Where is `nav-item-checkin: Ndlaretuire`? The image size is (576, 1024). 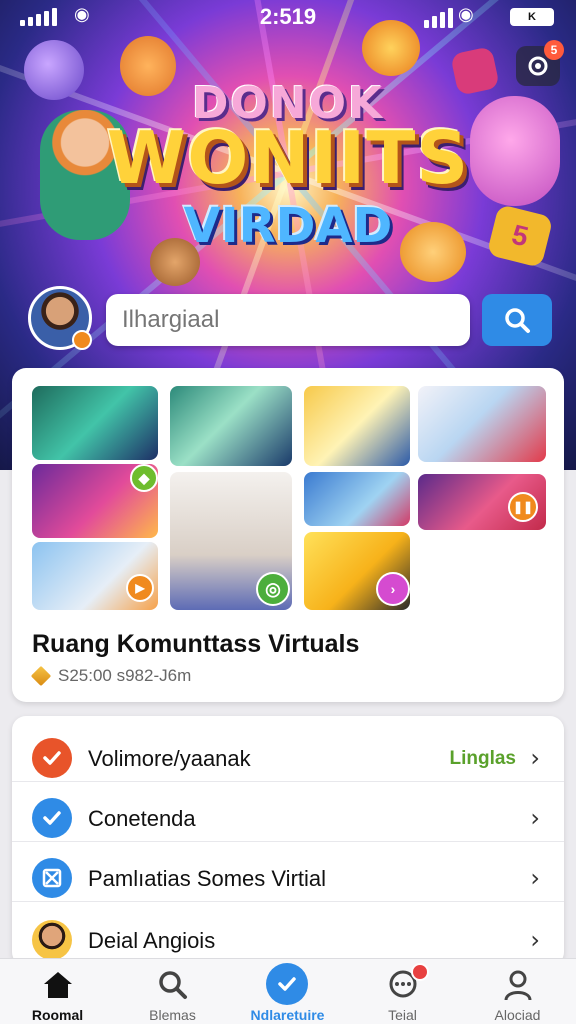 nav-item-checkin: Ndlaretuire is located at coordinates (287, 991).